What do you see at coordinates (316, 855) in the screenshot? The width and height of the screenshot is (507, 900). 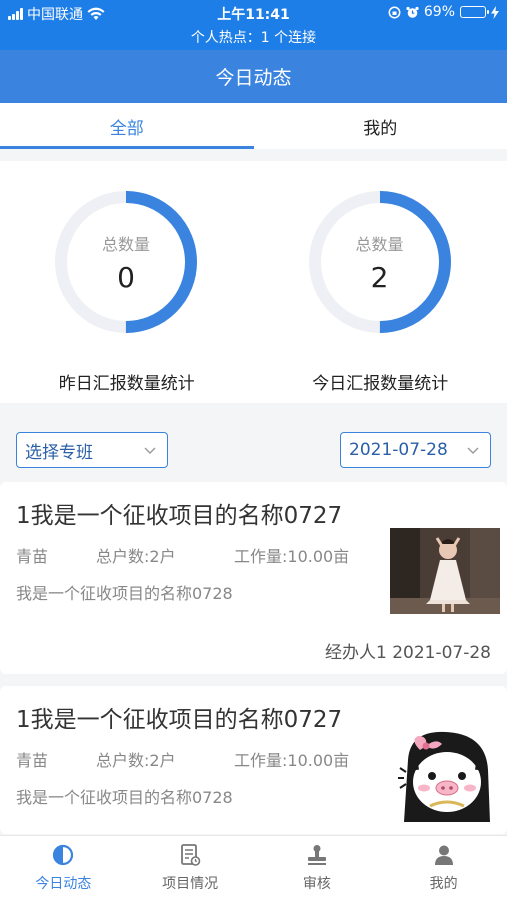 I see `stamp-icon` at bounding box center [316, 855].